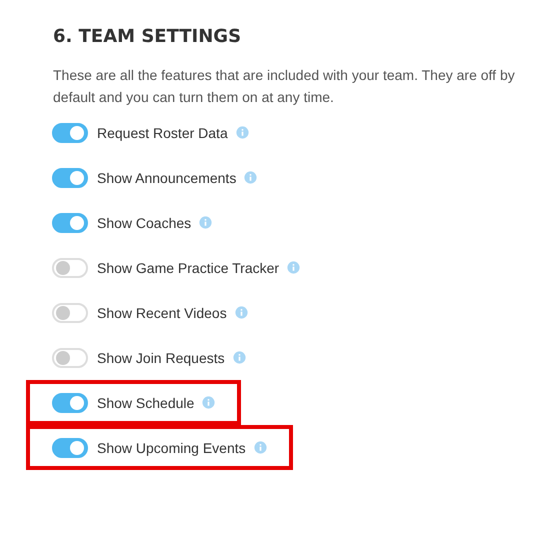 The width and height of the screenshot is (547, 535). I want to click on setting-label: Show Coaches, so click(144, 222).